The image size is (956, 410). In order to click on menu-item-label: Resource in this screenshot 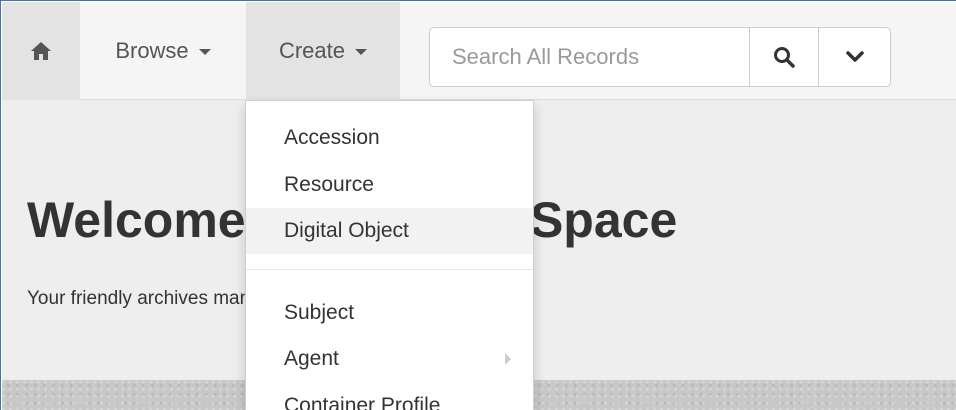, I will do `click(329, 184)`.